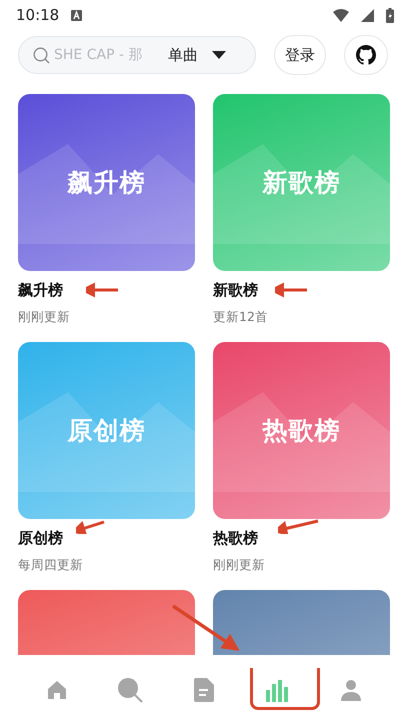 The height and width of the screenshot is (725, 408). What do you see at coordinates (235, 290) in the screenshot?
I see `chart-title: 新歌榜` at bounding box center [235, 290].